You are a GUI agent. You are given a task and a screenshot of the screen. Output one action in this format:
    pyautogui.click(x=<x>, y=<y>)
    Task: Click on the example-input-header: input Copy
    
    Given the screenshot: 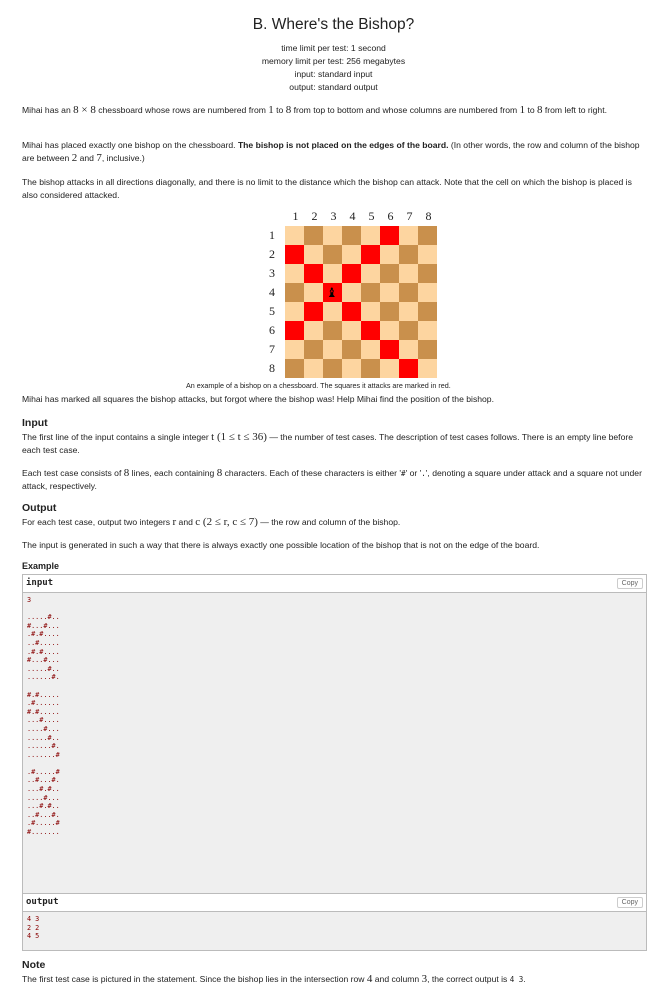 What is the action you would take?
    pyautogui.click(x=334, y=584)
    